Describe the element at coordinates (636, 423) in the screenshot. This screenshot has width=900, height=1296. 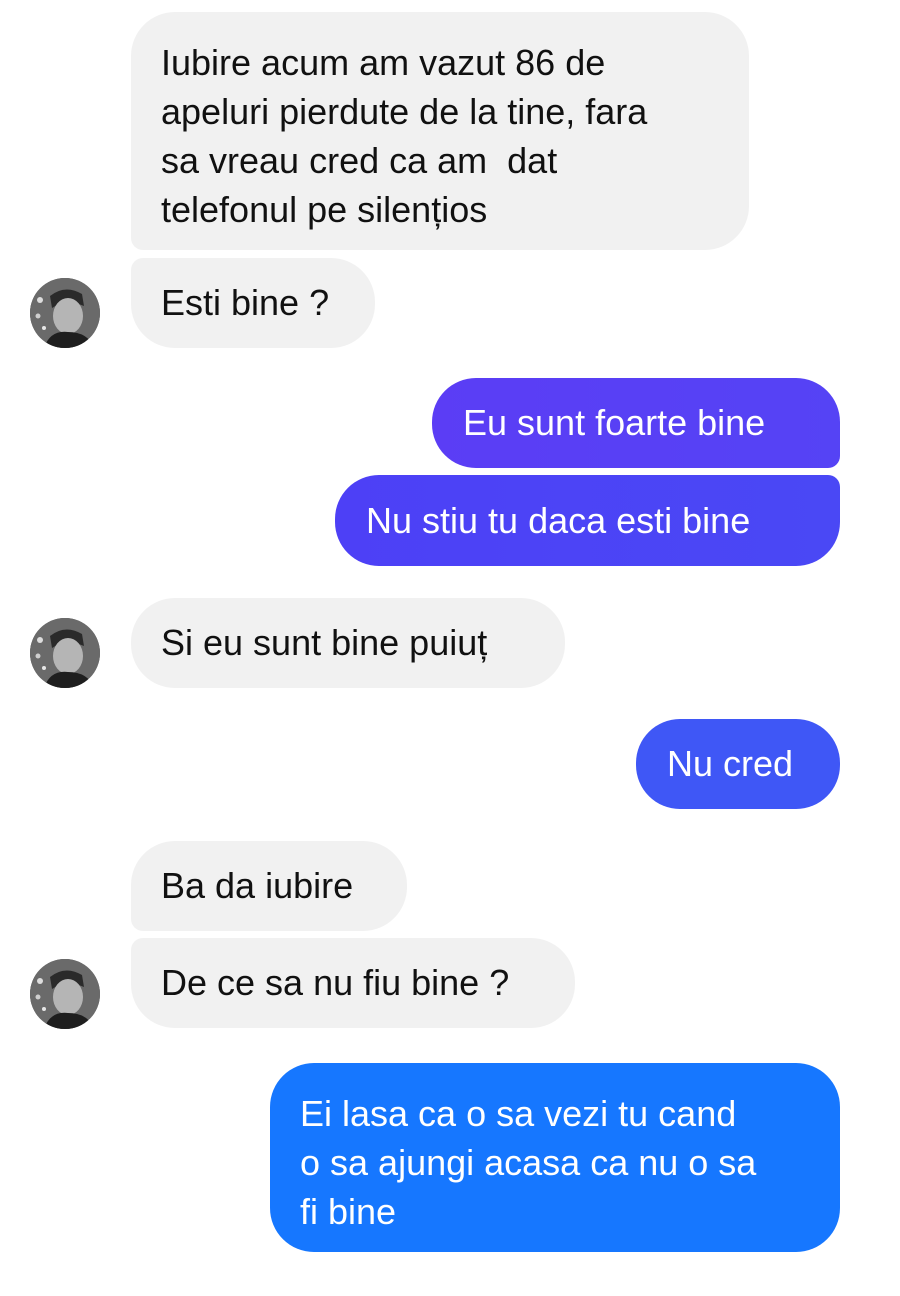
I see `message-bubble-outgoing: Eu sunt foarte bine` at that location.